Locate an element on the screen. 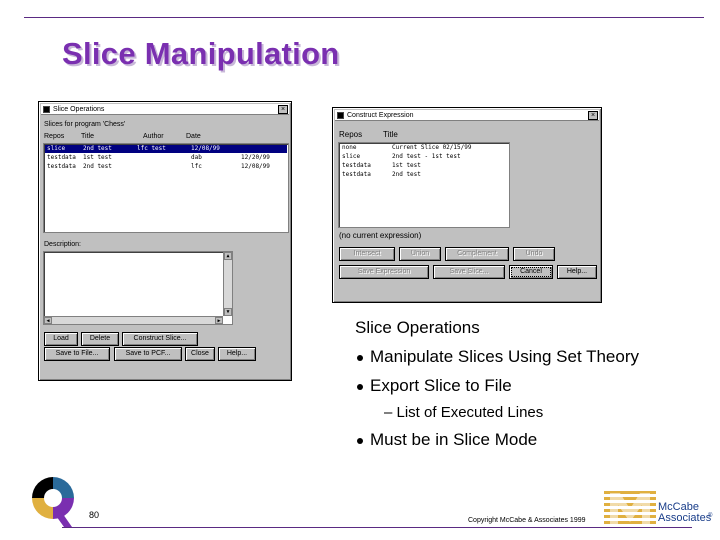 The width and height of the screenshot is (720, 540). undo-button: Undo is located at coordinates (534, 254).